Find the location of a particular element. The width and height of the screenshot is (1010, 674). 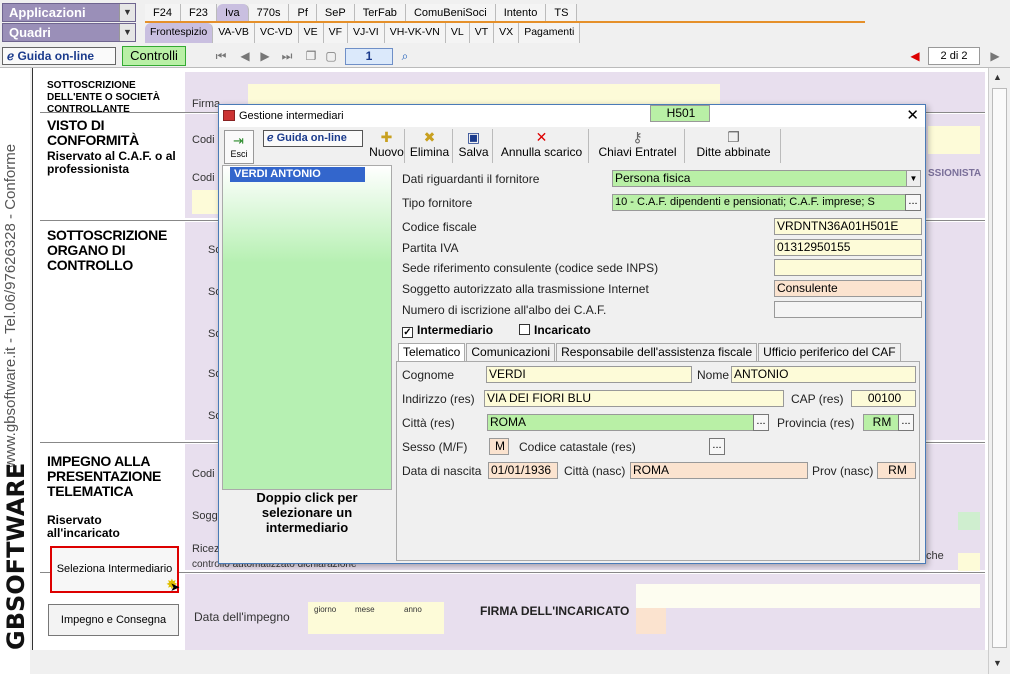

guida-online-button: ℯ Guida on-line is located at coordinates (59, 56).